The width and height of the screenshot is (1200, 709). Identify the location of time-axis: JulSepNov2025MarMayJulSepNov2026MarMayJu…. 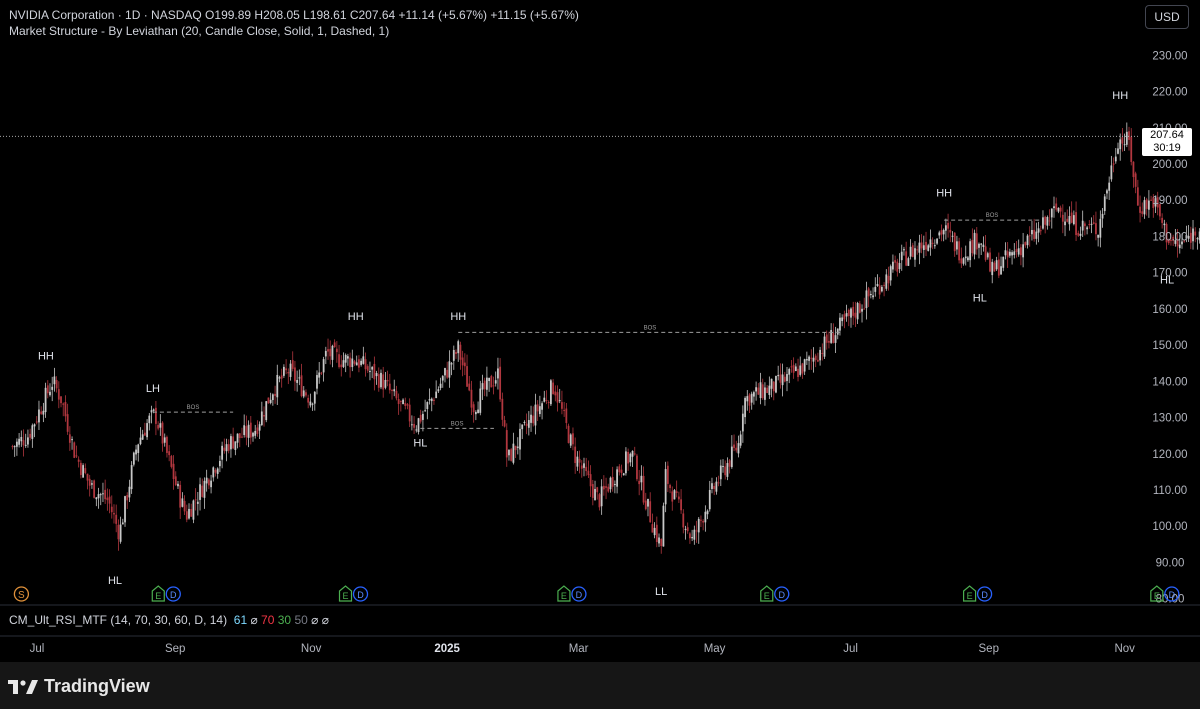
(615, 649).